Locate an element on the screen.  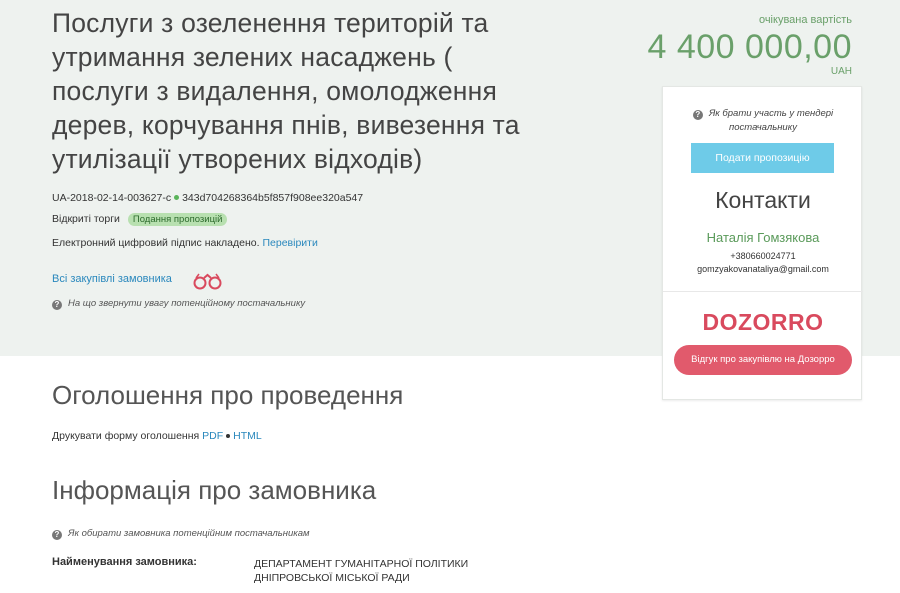
submit-proposal-button: Подати пропозицію is located at coordinates (762, 158).